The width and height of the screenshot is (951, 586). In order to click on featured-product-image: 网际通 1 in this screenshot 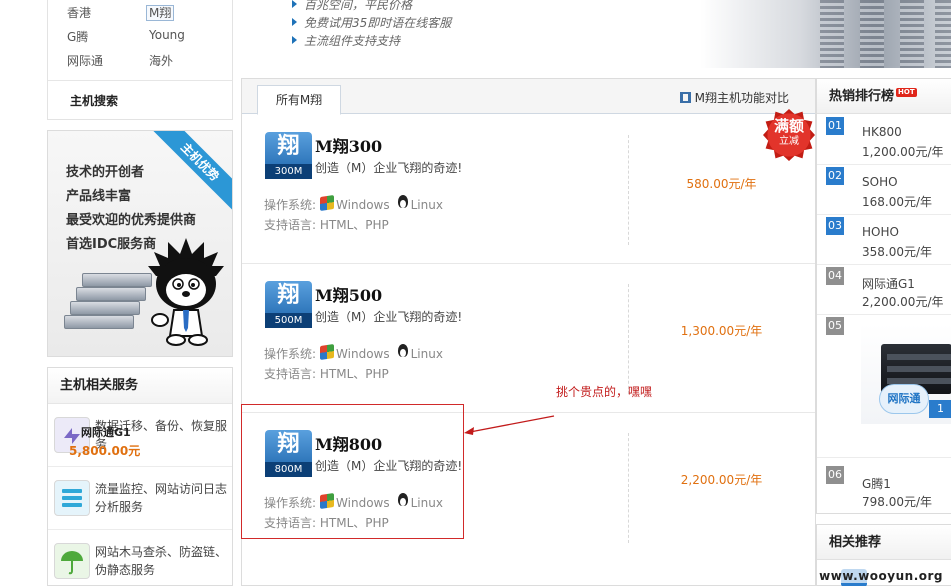, I will do `click(906, 374)`.